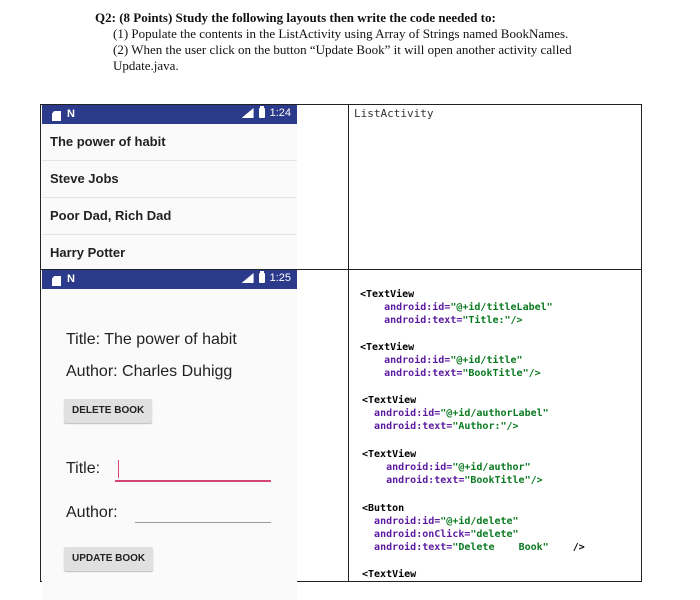  Describe the element at coordinates (118, 469) in the screenshot. I see `text-cursor` at that location.